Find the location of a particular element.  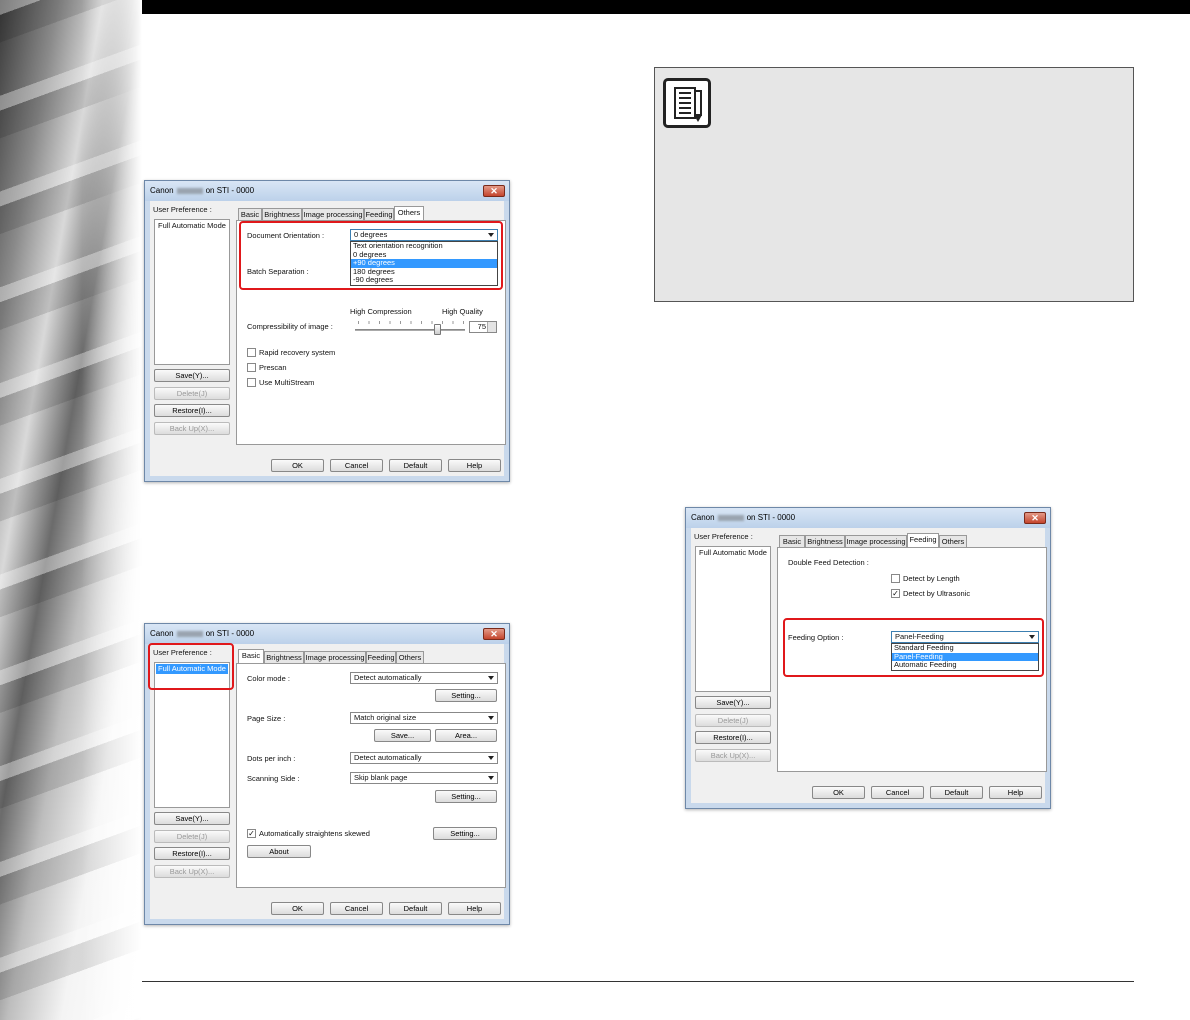

rapid-recovery-label: Rapid recovery system is located at coordinates (297, 352).